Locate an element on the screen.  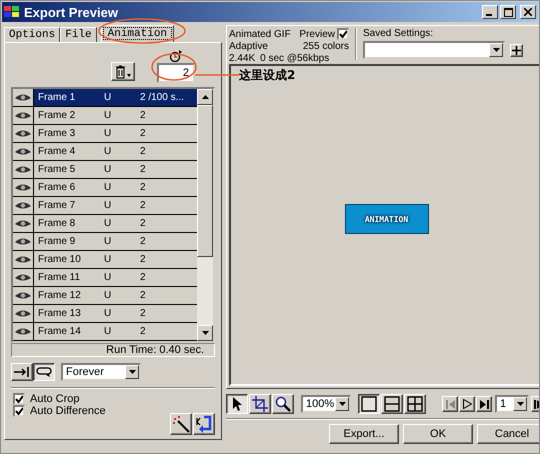
frame-row: Frame 2 U 2 is located at coordinates (105, 116).